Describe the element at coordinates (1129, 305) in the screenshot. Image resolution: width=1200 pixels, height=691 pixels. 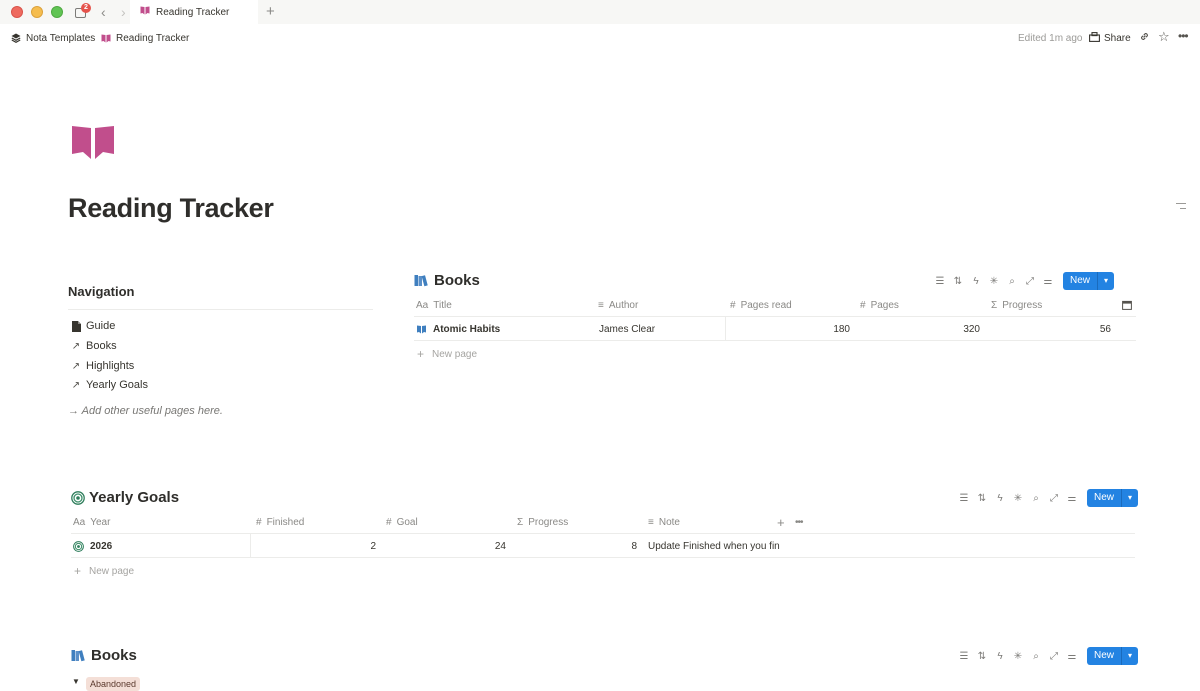
I see `calendar-icon` at that location.